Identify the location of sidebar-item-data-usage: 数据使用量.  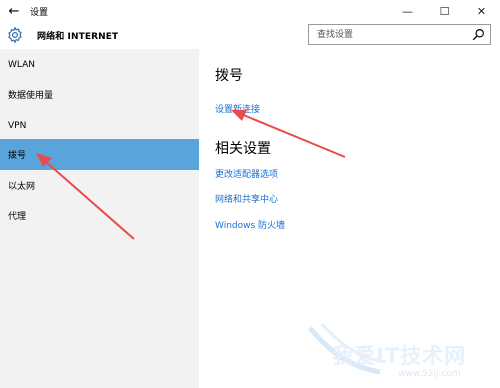
(99, 94).